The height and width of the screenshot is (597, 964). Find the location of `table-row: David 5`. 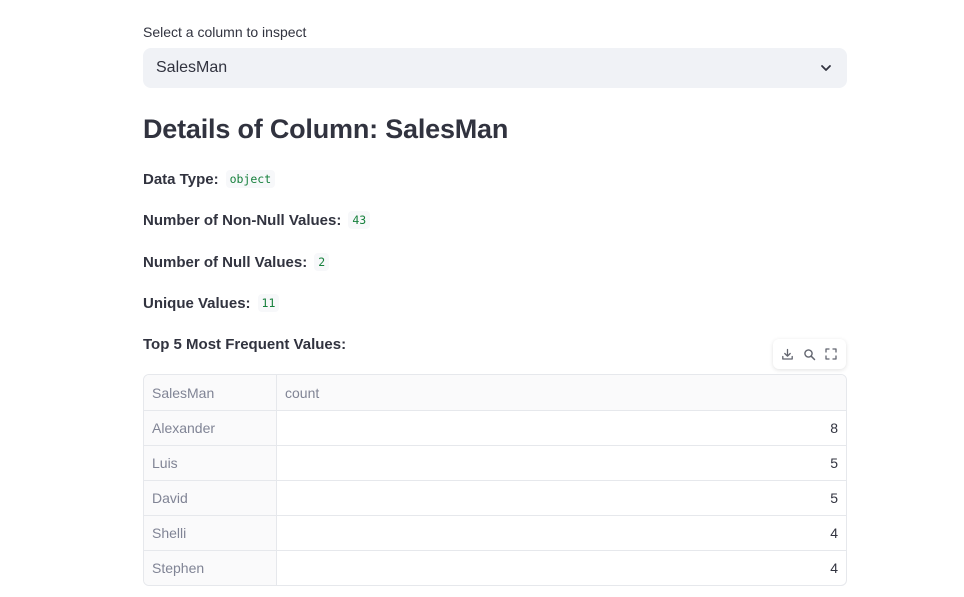

table-row: David 5 is located at coordinates (495, 498).